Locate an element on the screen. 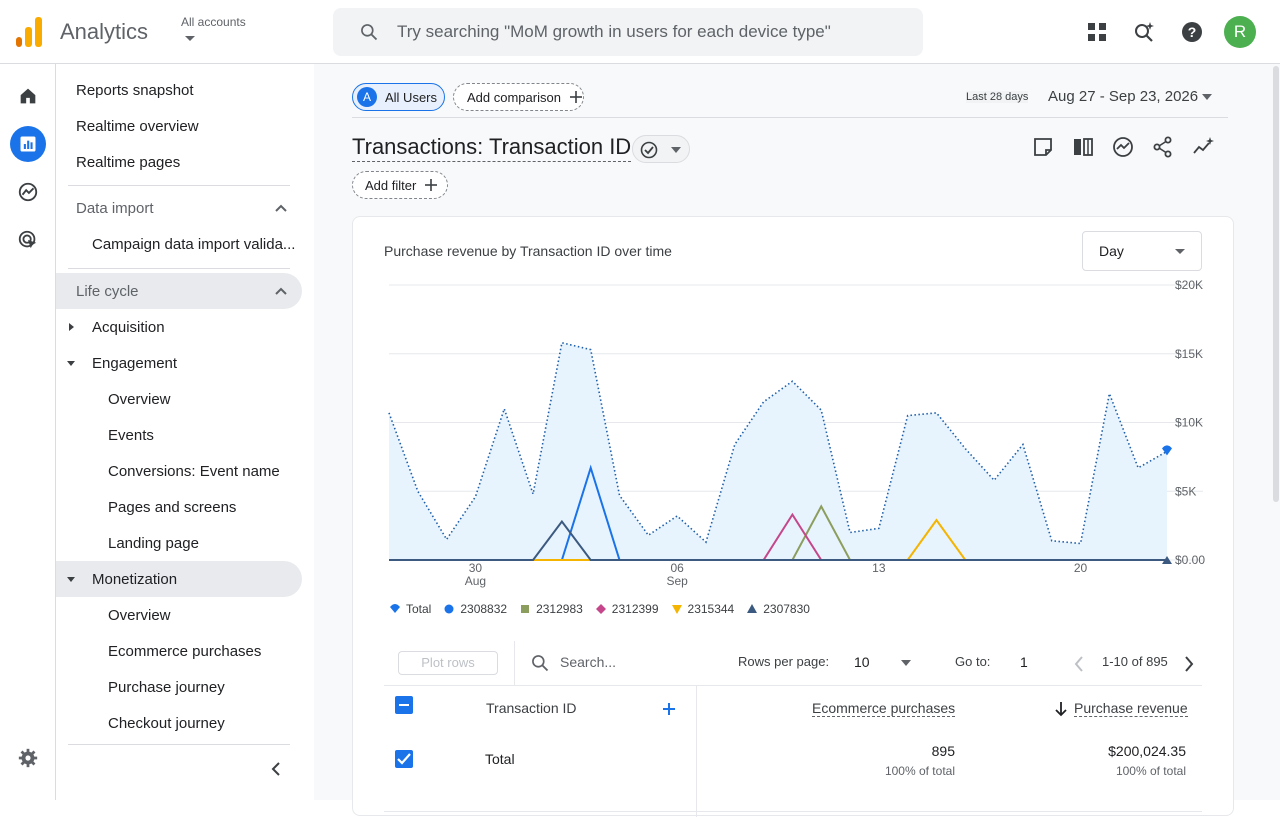  nav-pages-and-screens: Pages and screens is located at coordinates (179, 507).